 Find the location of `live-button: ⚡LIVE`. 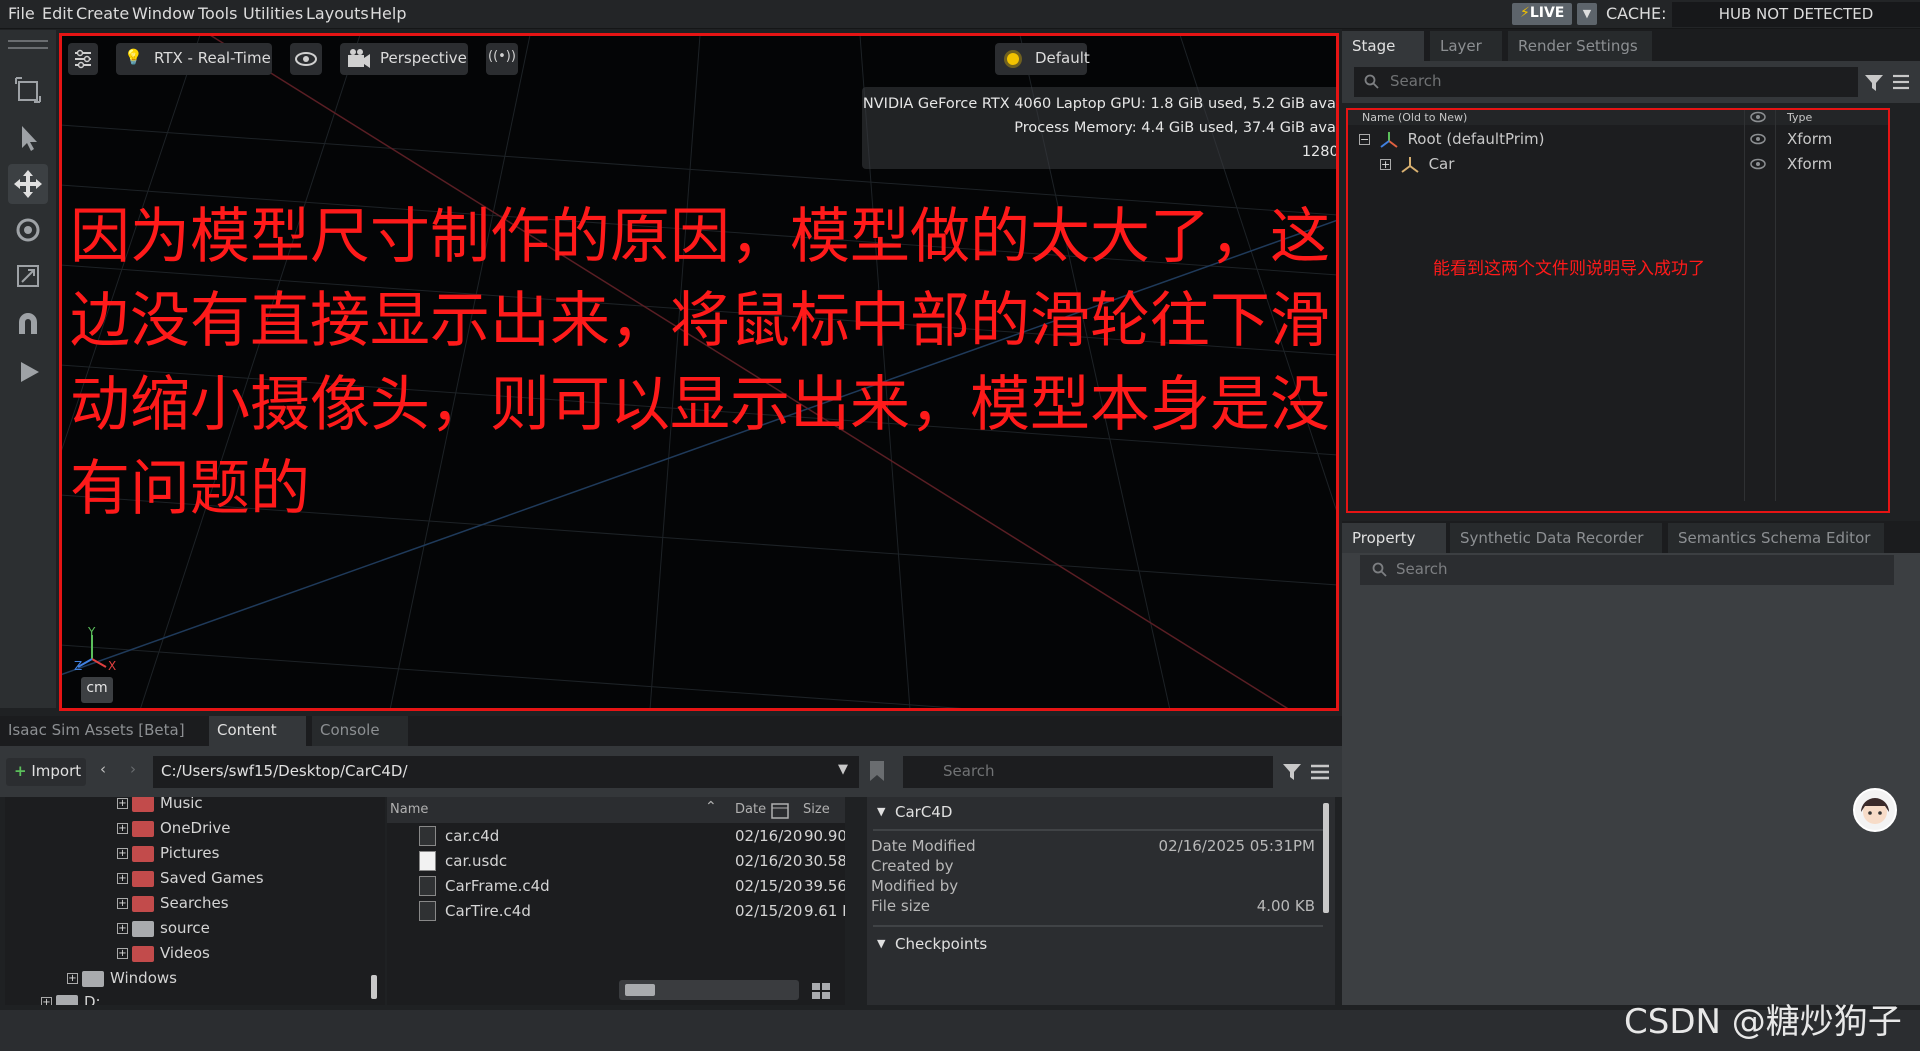

live-button: ⚡LIVE is located at coordinates (1542, 14).